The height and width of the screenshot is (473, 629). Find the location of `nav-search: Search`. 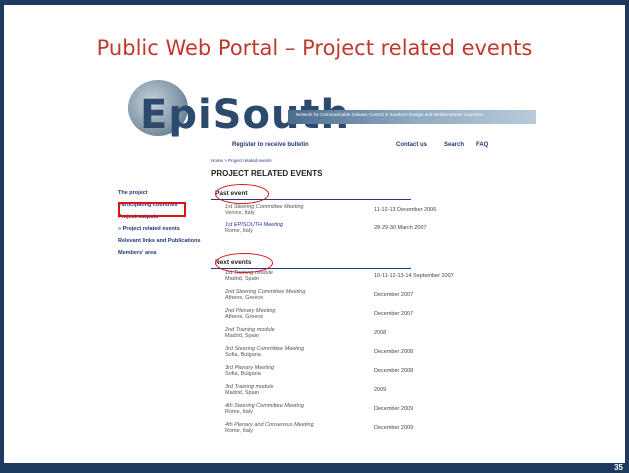

nav-search: Search is located at coordinates (454, 145).